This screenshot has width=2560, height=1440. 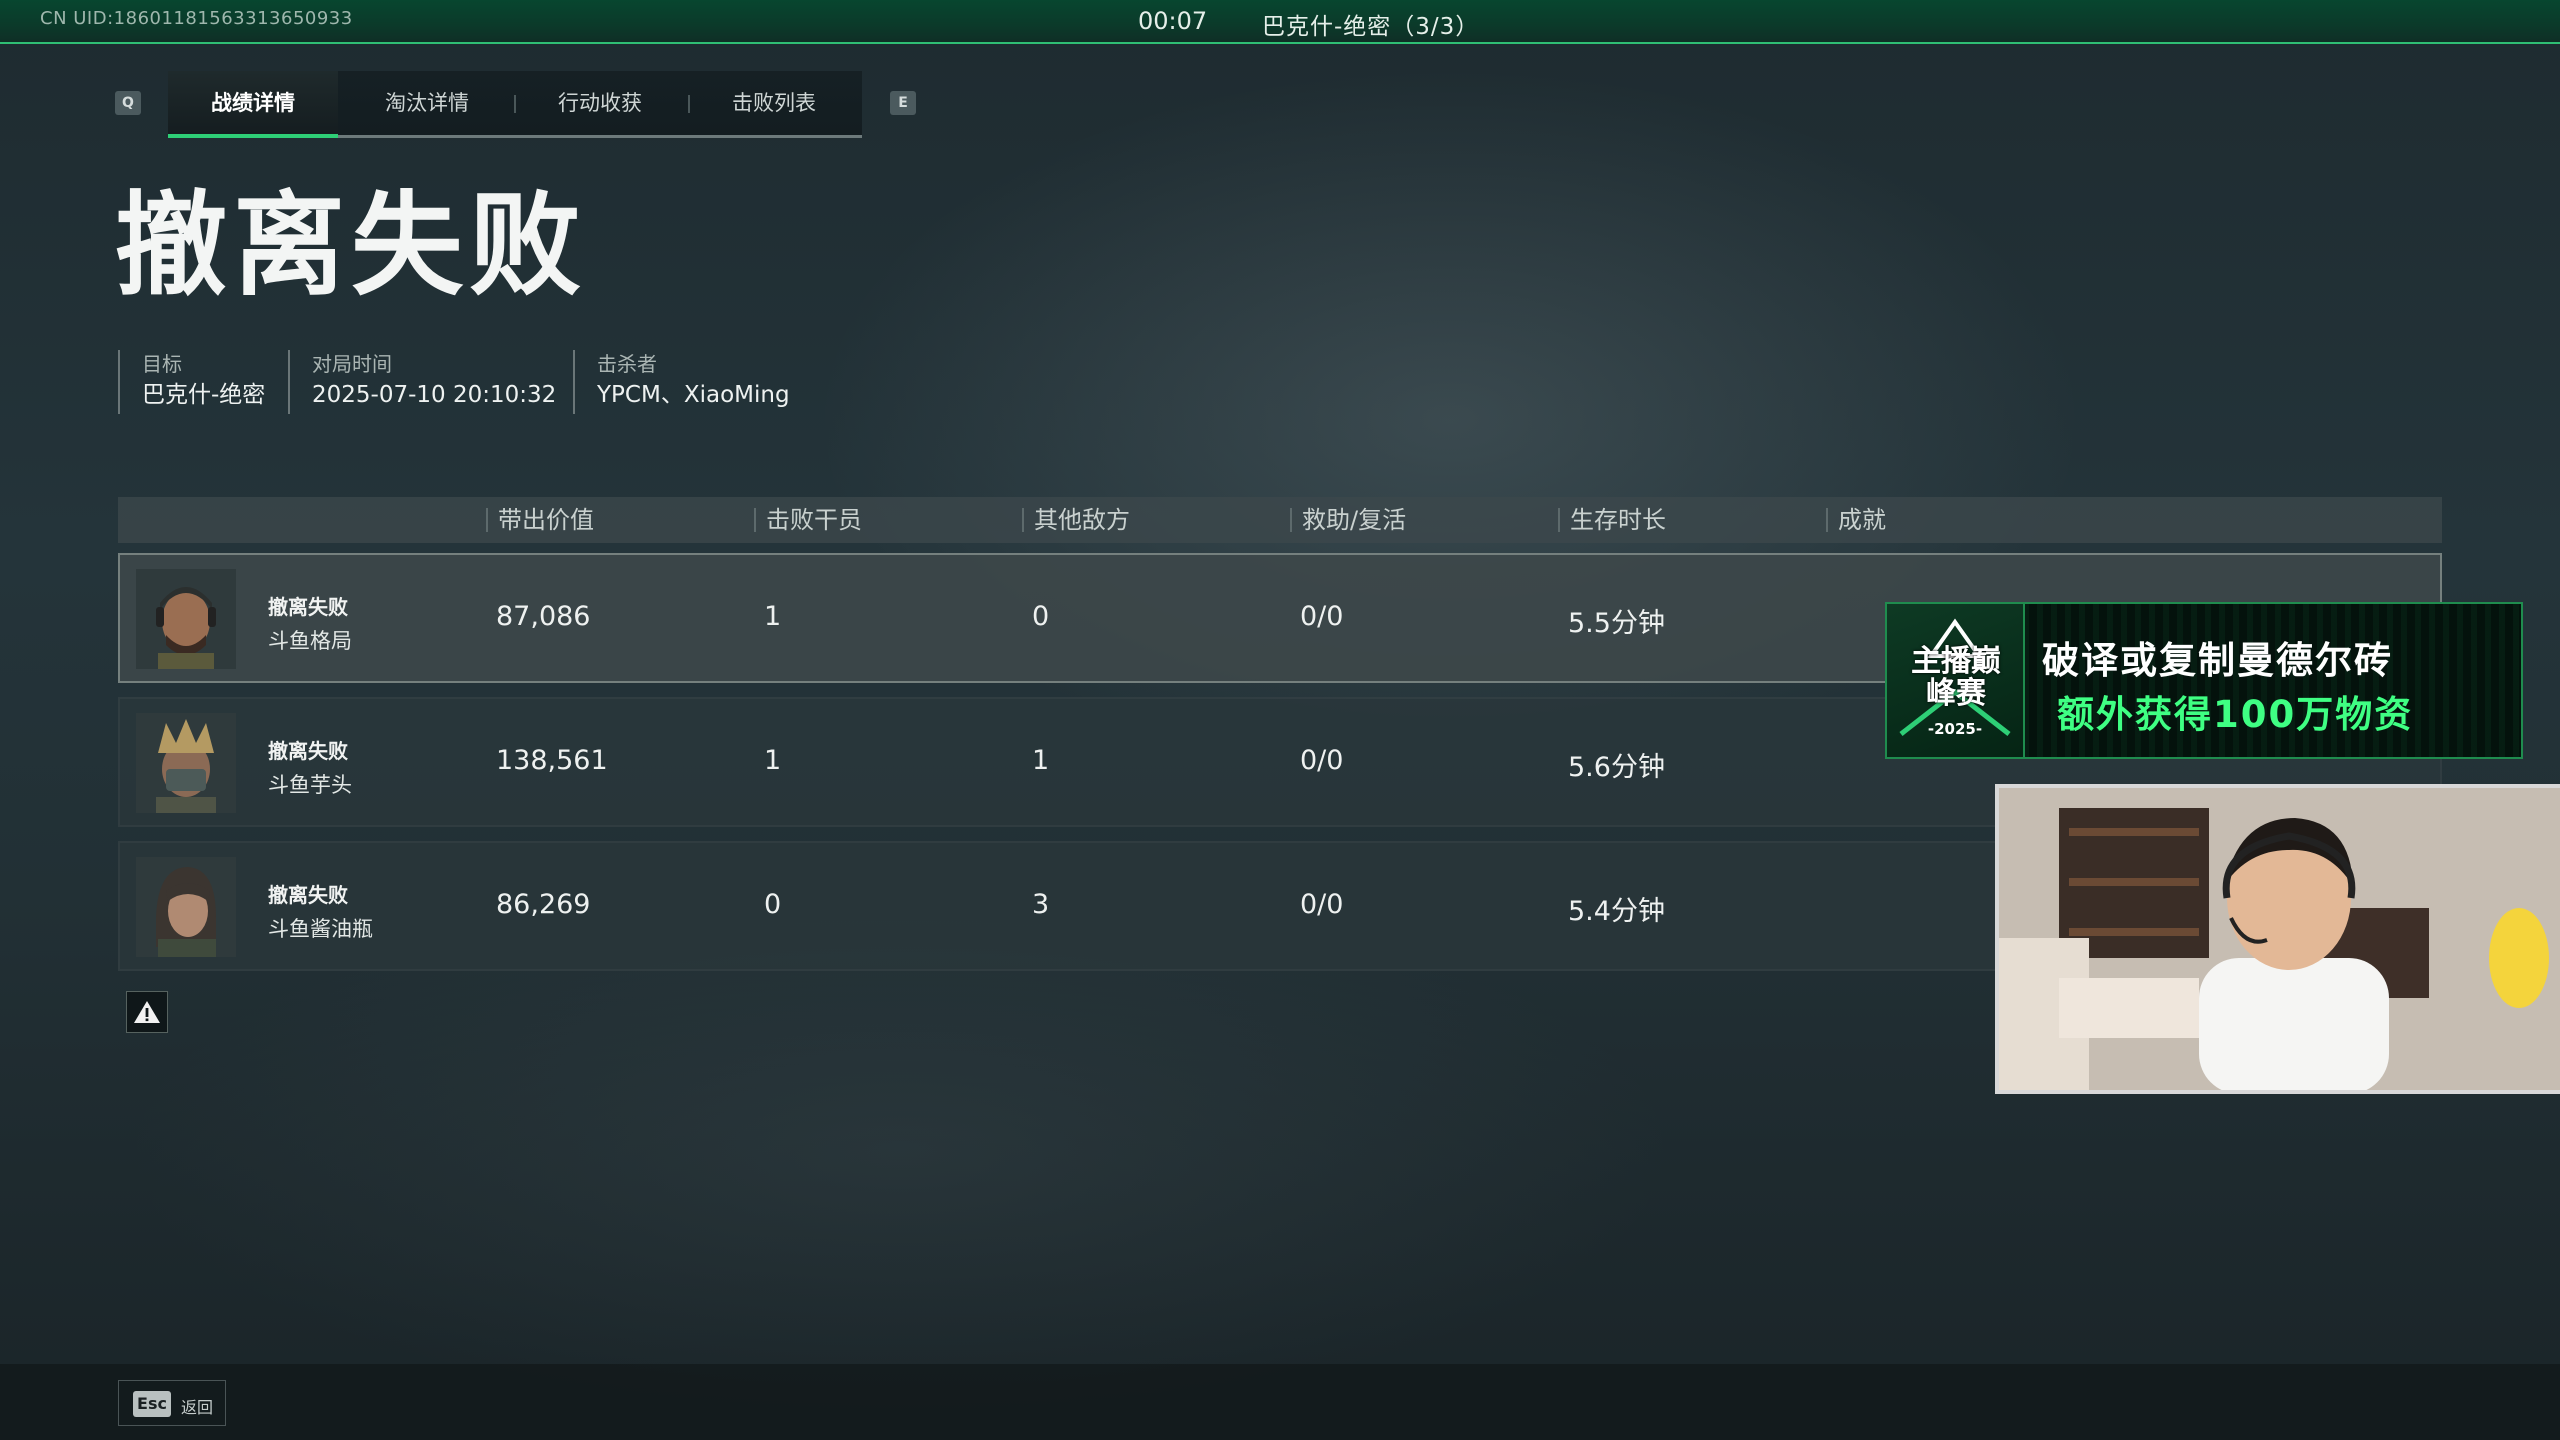 What do you see at coordinates (808, 520) in the screenshot?
I see `col-operators-defeated: 击败干员` at bounding box center [808, 520].